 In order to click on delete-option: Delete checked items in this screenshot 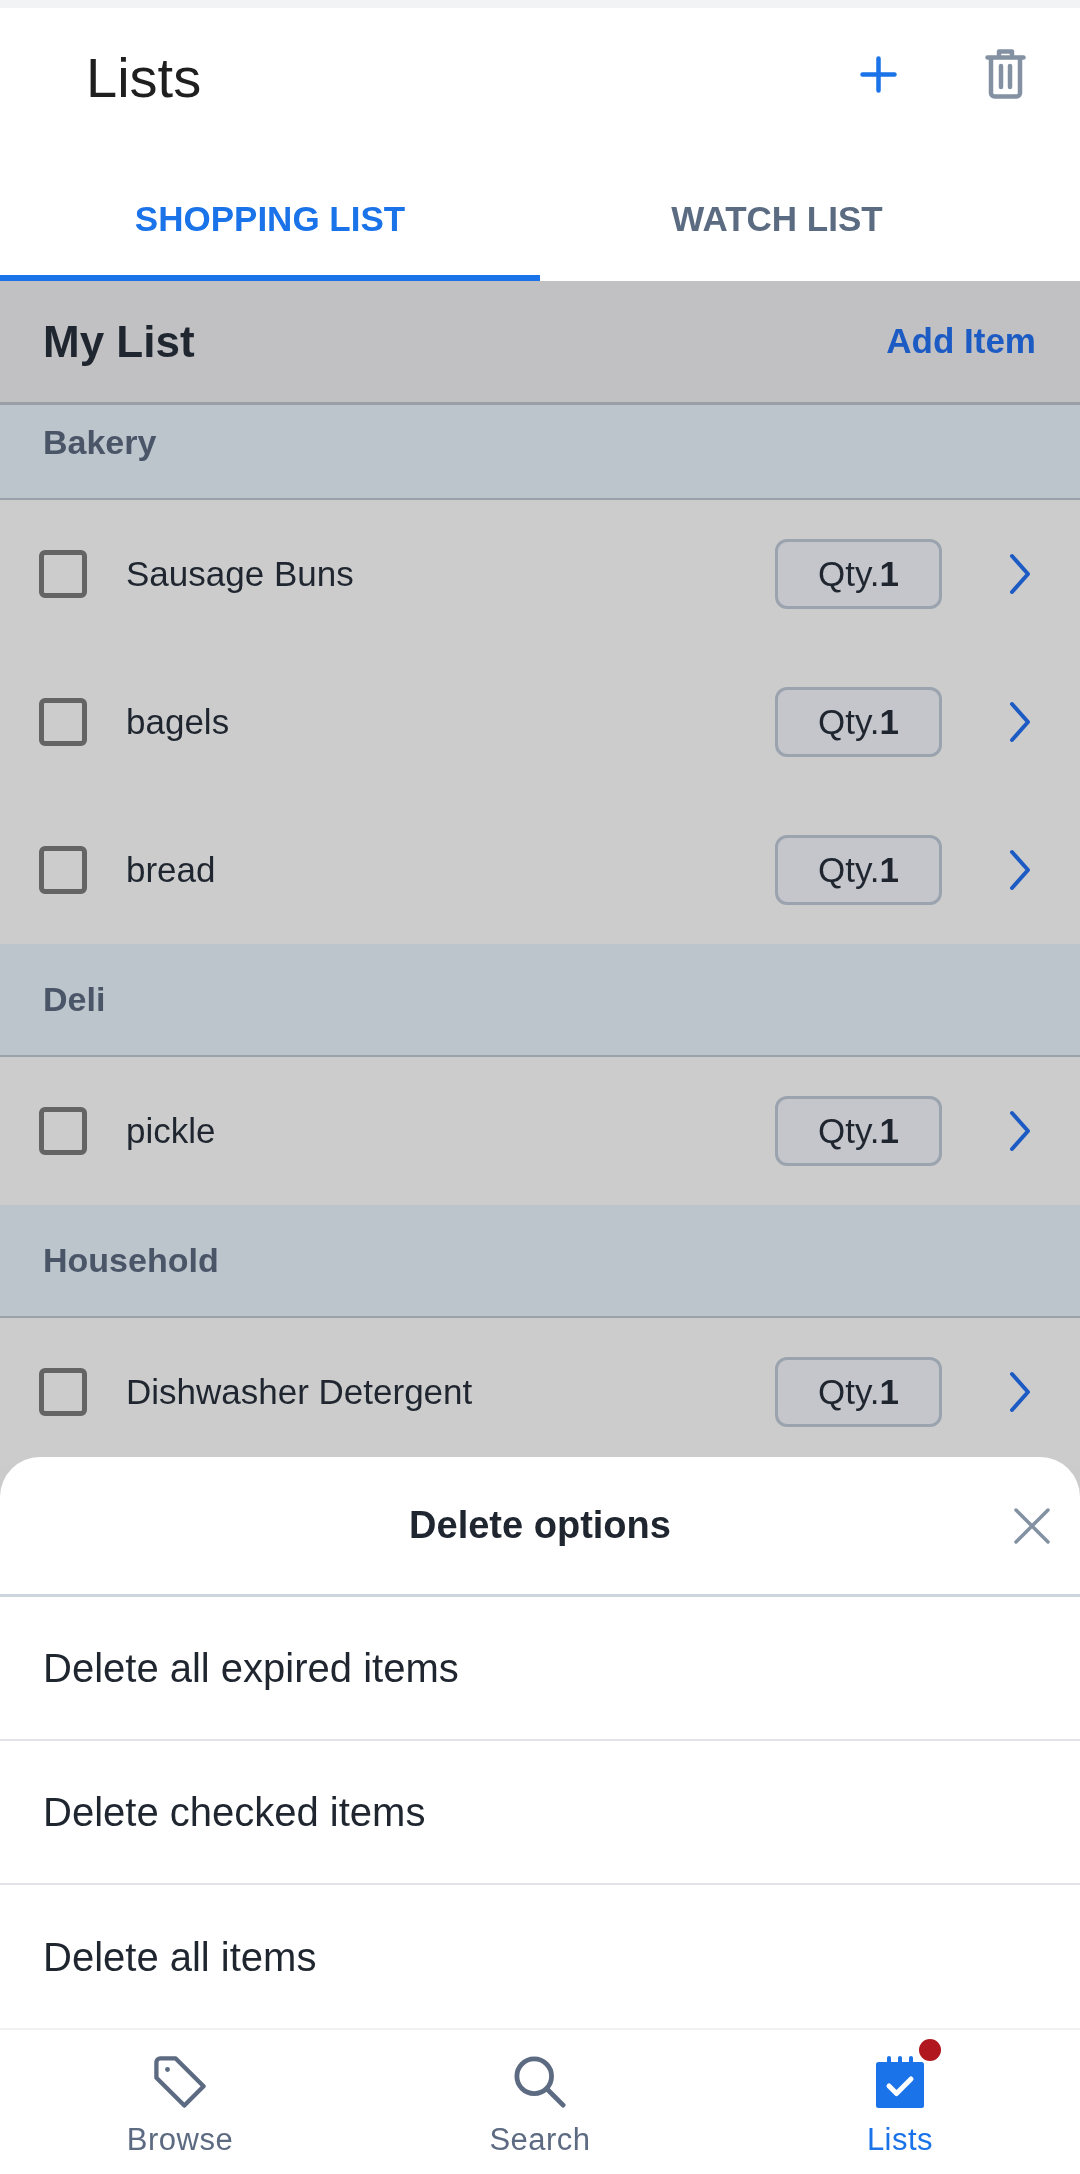, I will do `click(540, 1813)`.